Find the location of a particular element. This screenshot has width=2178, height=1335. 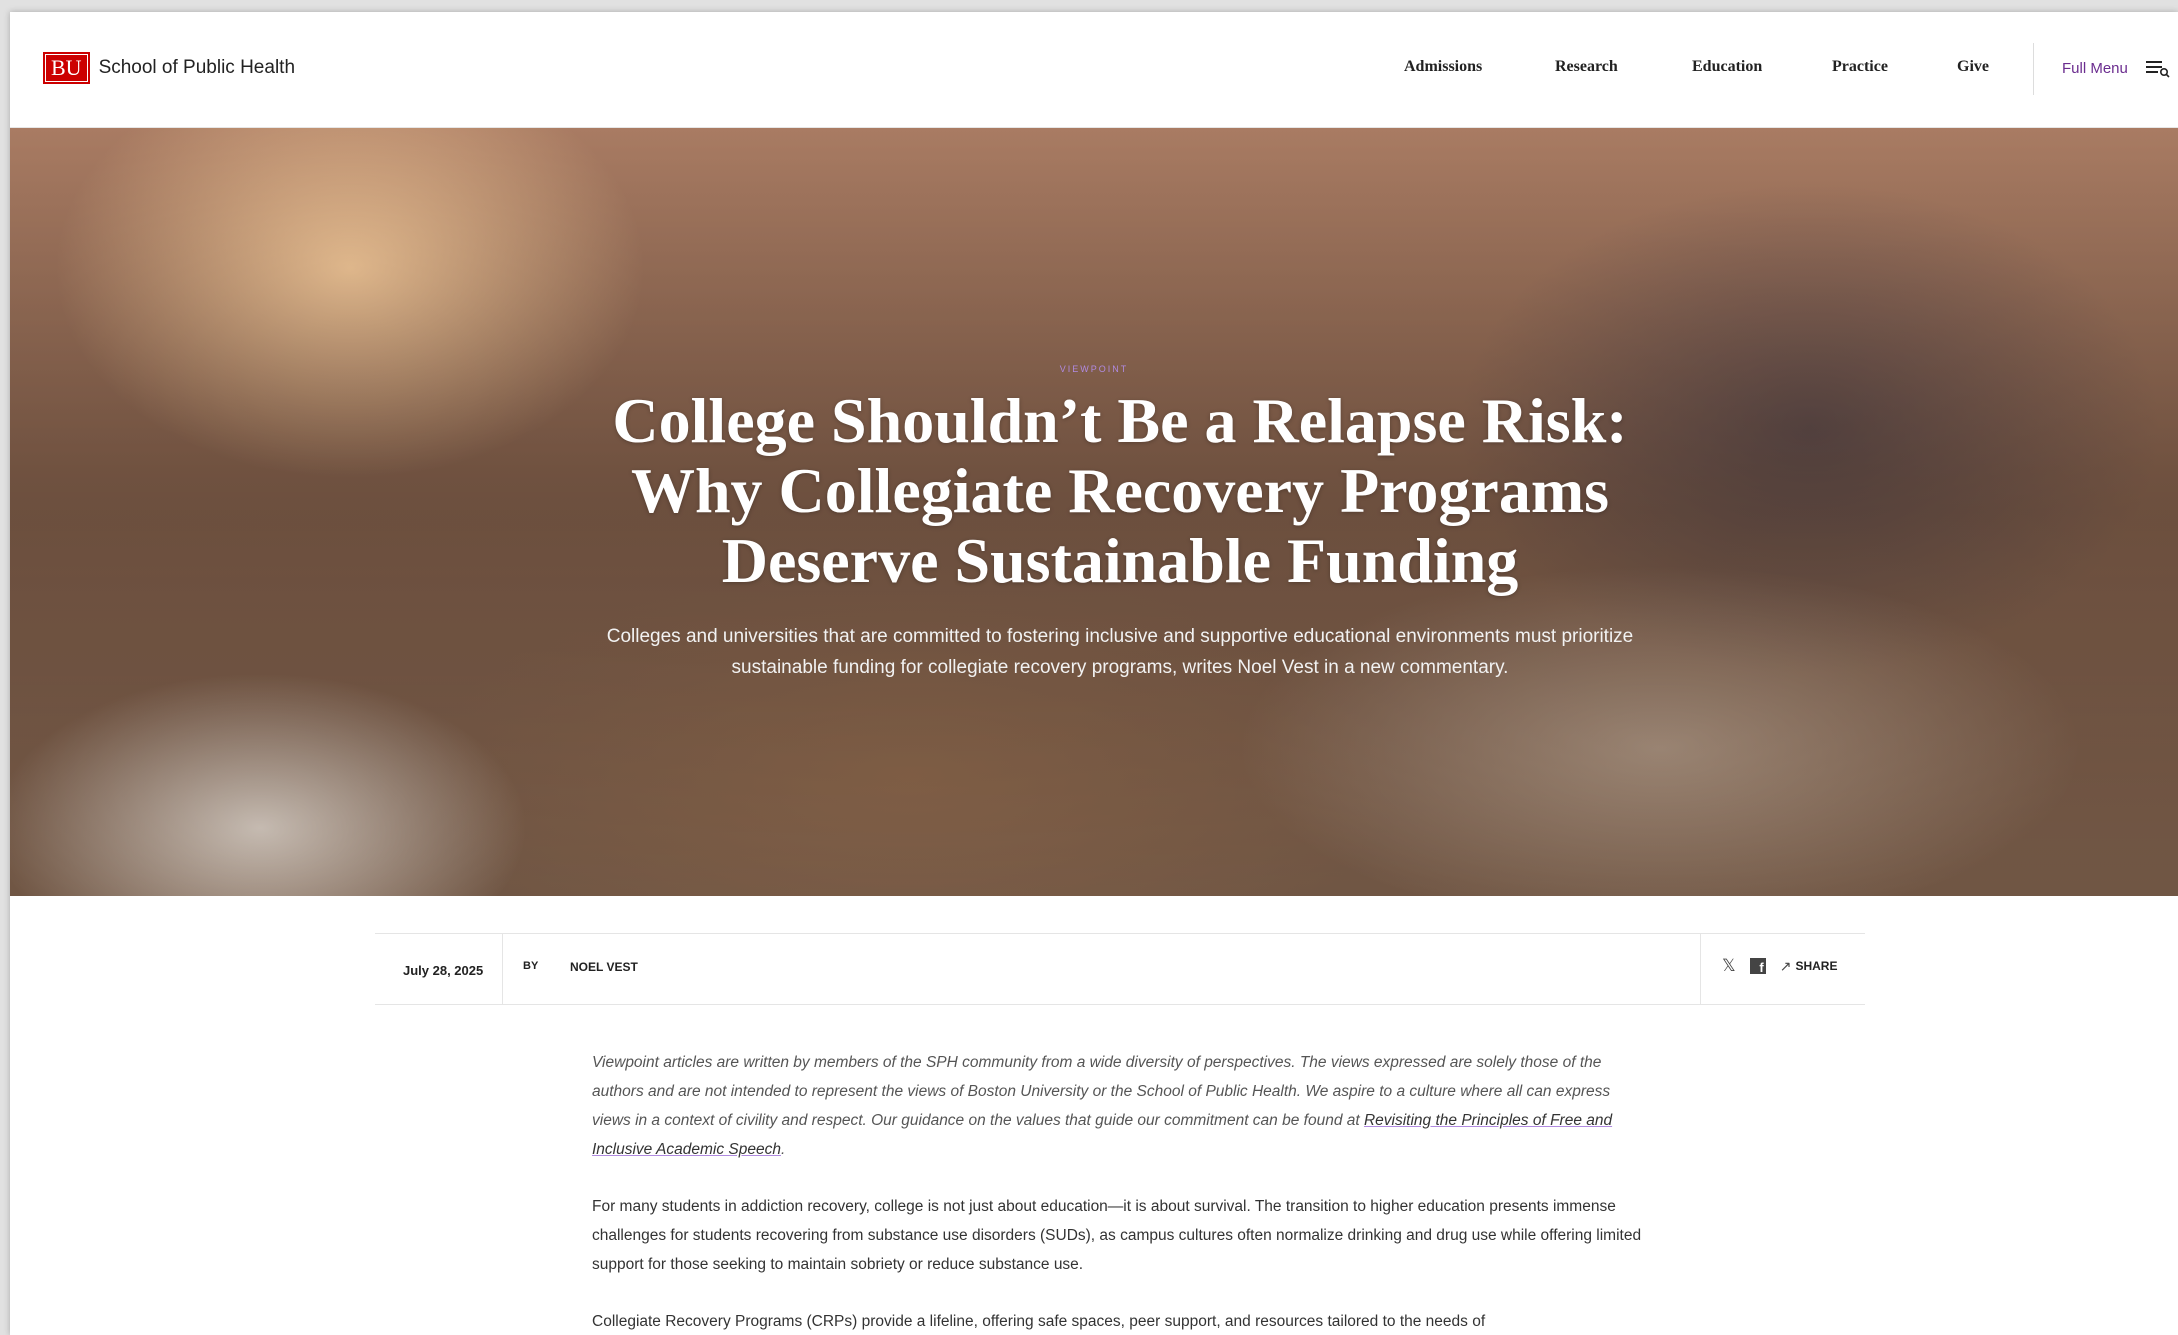

meta-divider-share is located at coordinates (1700, 969).